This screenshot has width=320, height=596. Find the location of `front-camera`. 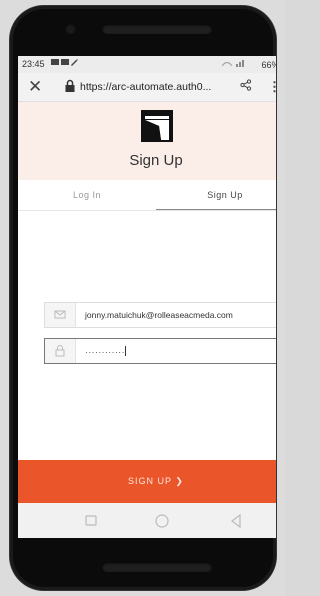

front-camera is located at coordinates (70, 28).